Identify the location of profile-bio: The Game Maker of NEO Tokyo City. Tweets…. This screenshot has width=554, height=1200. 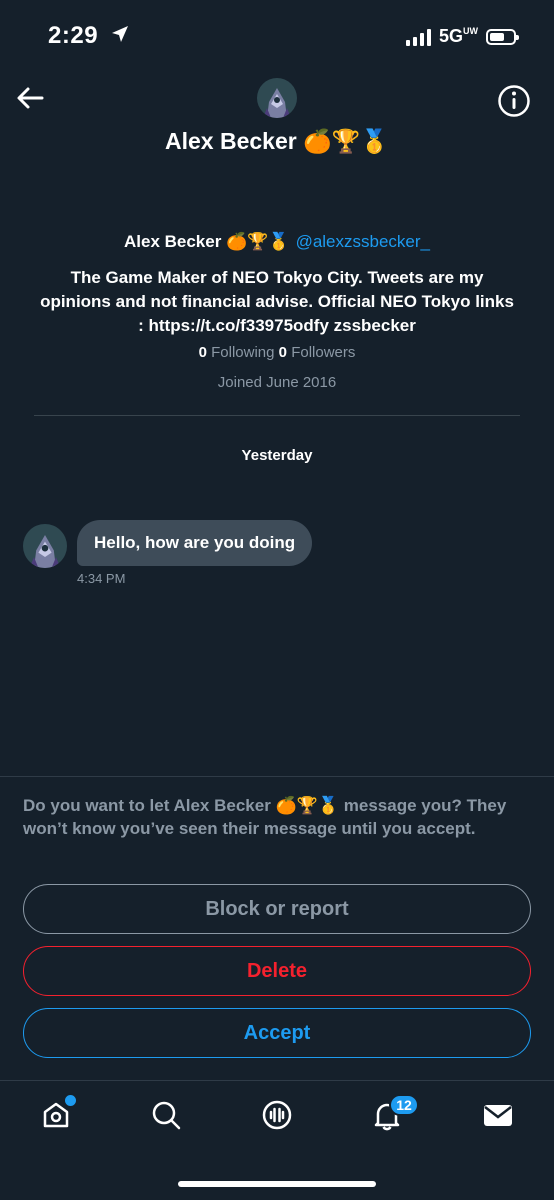
(277, 301).